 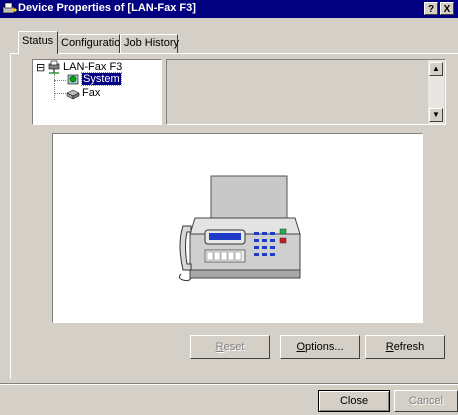 I want to click on tab-configuration: Configuration, so click(x=91, y=43).